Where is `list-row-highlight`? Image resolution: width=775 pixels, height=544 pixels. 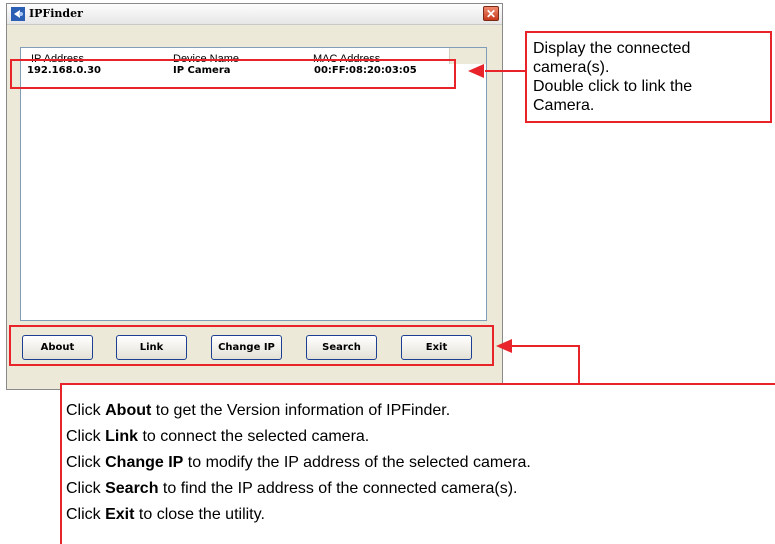
list-row-highlight is located at coordinates (233, 74).